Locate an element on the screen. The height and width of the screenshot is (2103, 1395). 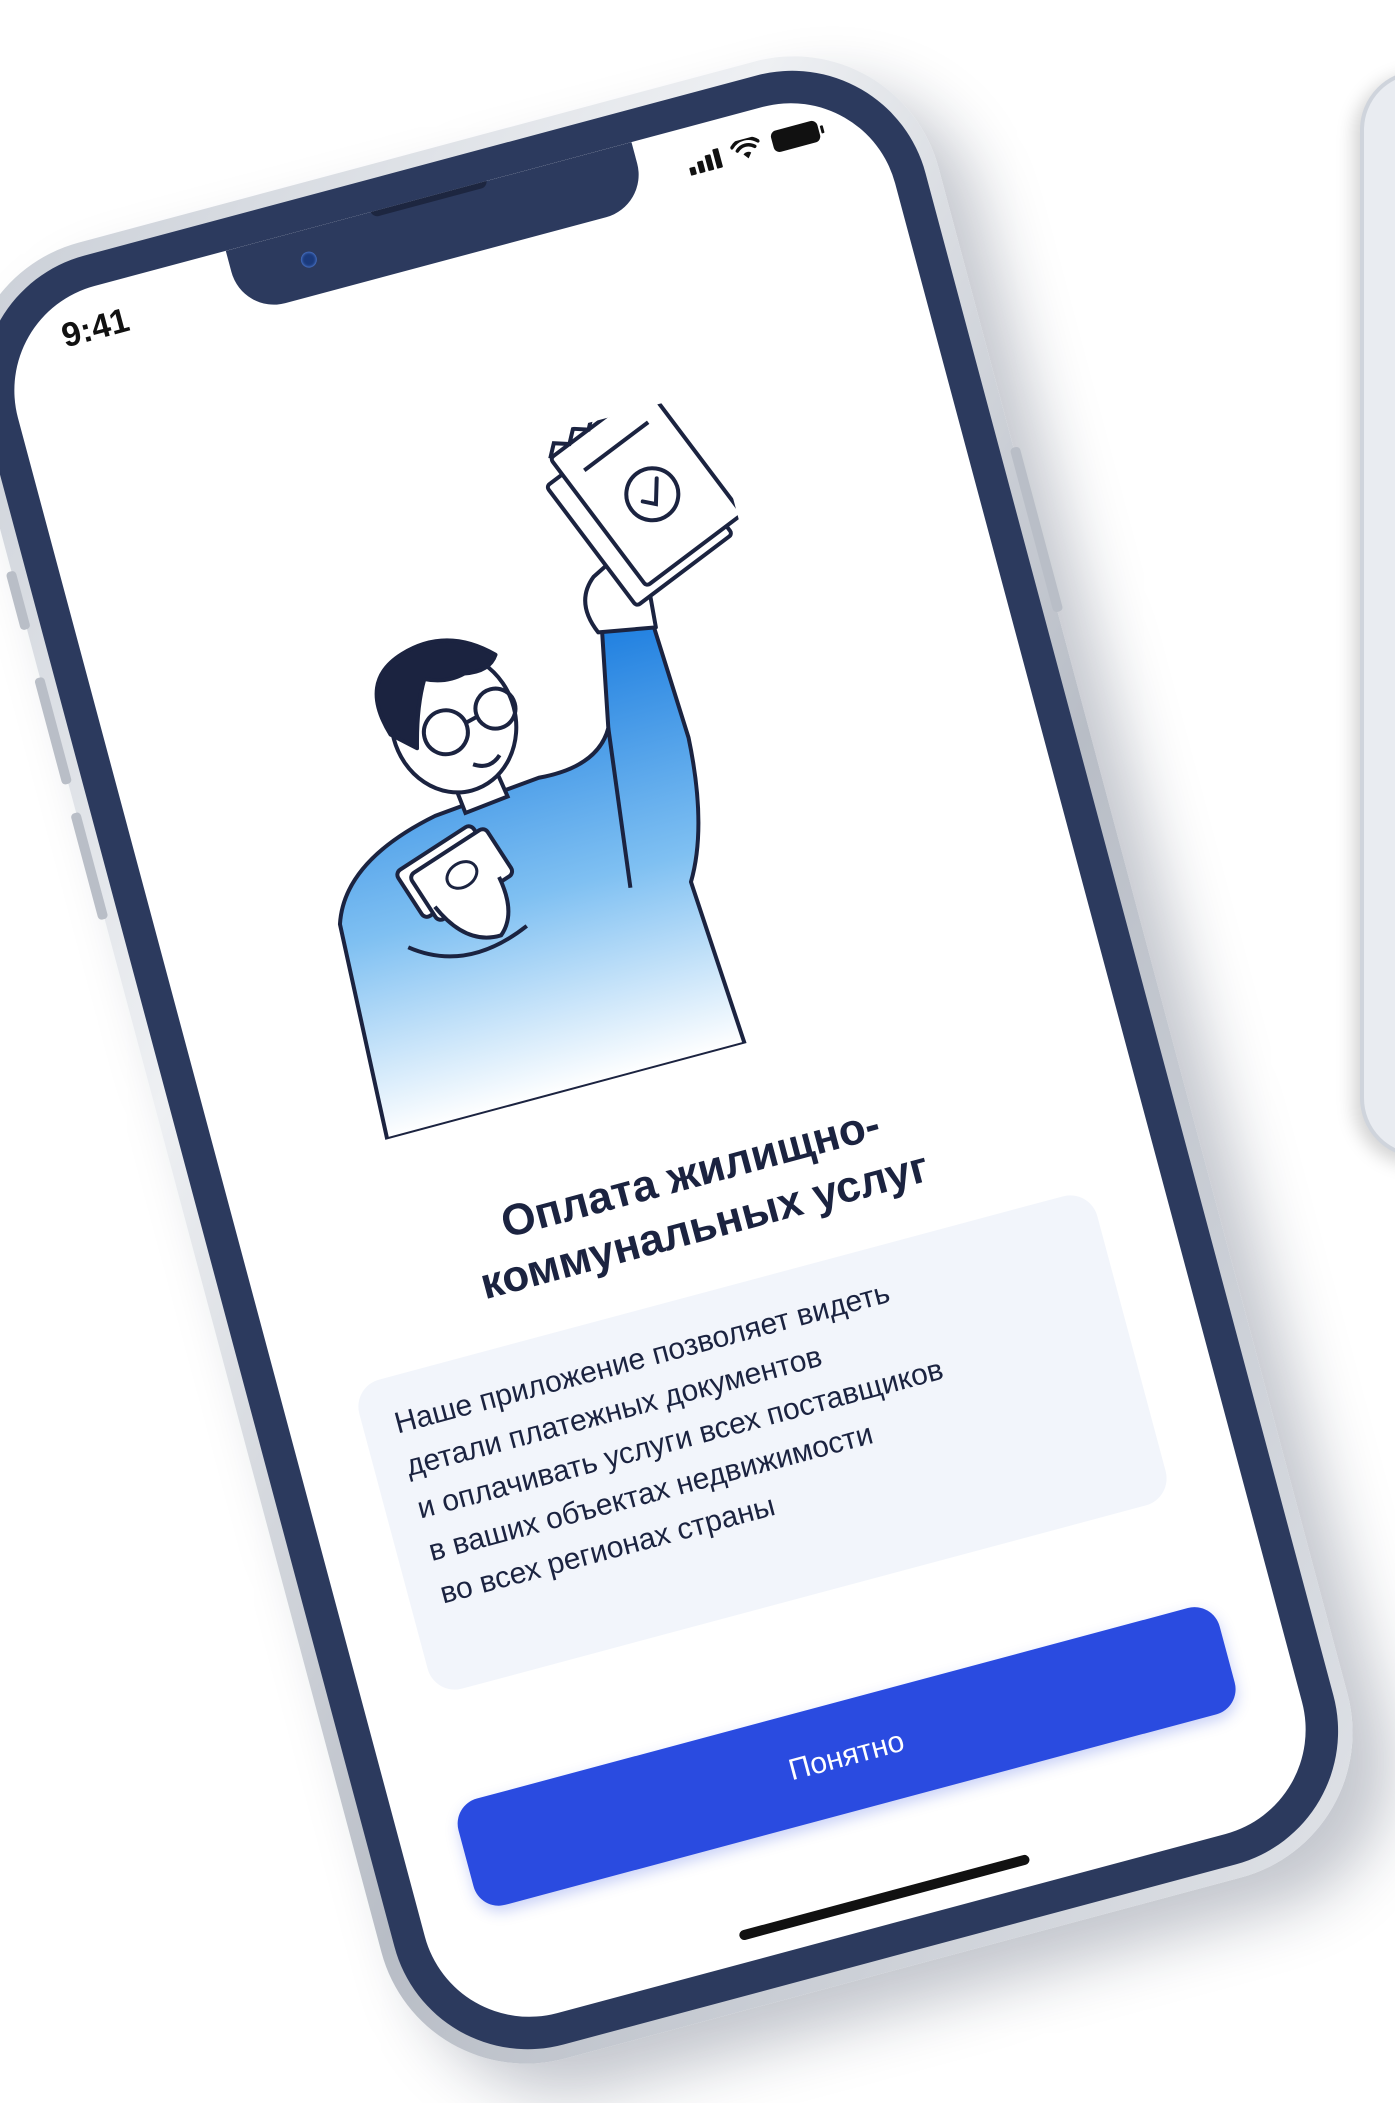
background-phone is located at coordinates (1377, 614).